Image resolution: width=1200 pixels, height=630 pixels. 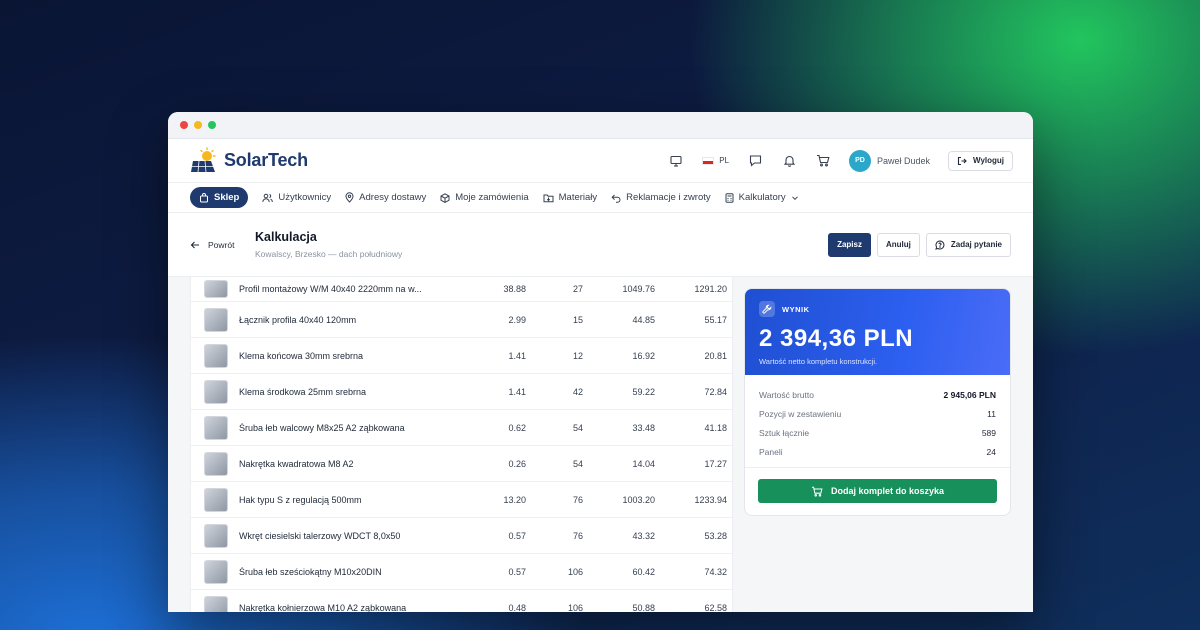 What do you see at coordinates (988, 160) in the screenshot?
I see `logout-label: Wyloguj` at bounding box center [988, 160].